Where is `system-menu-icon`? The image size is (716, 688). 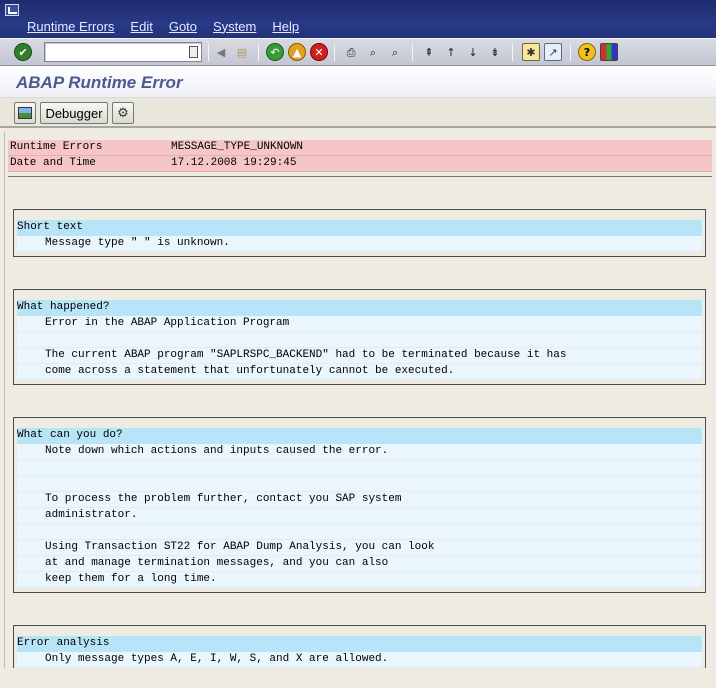 system-menu-icon is located at coordinates (12, 10).